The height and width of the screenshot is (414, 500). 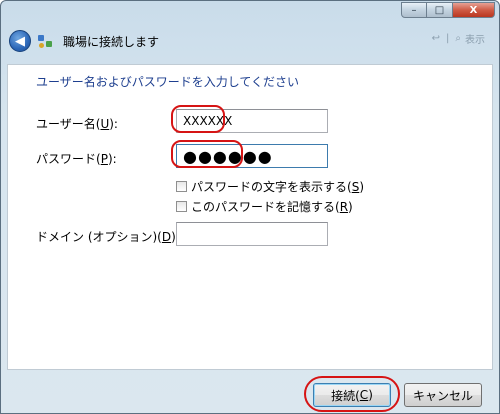 I want to click on close-button: X, so click(x=474, y=10).